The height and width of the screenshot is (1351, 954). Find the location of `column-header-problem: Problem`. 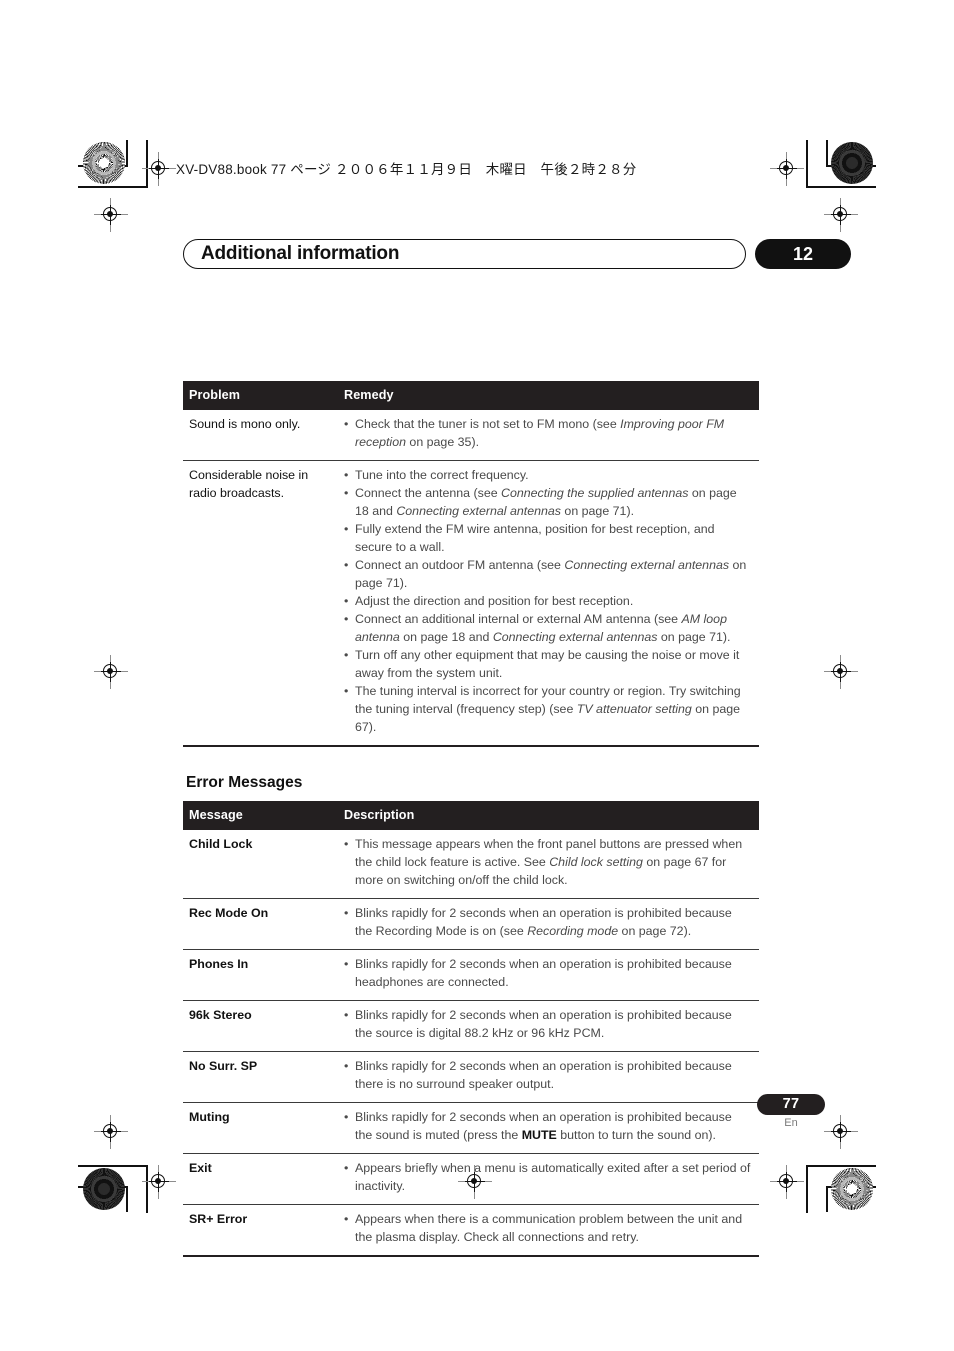

column-header-problem: Problem is located at coordinates (260, 396).